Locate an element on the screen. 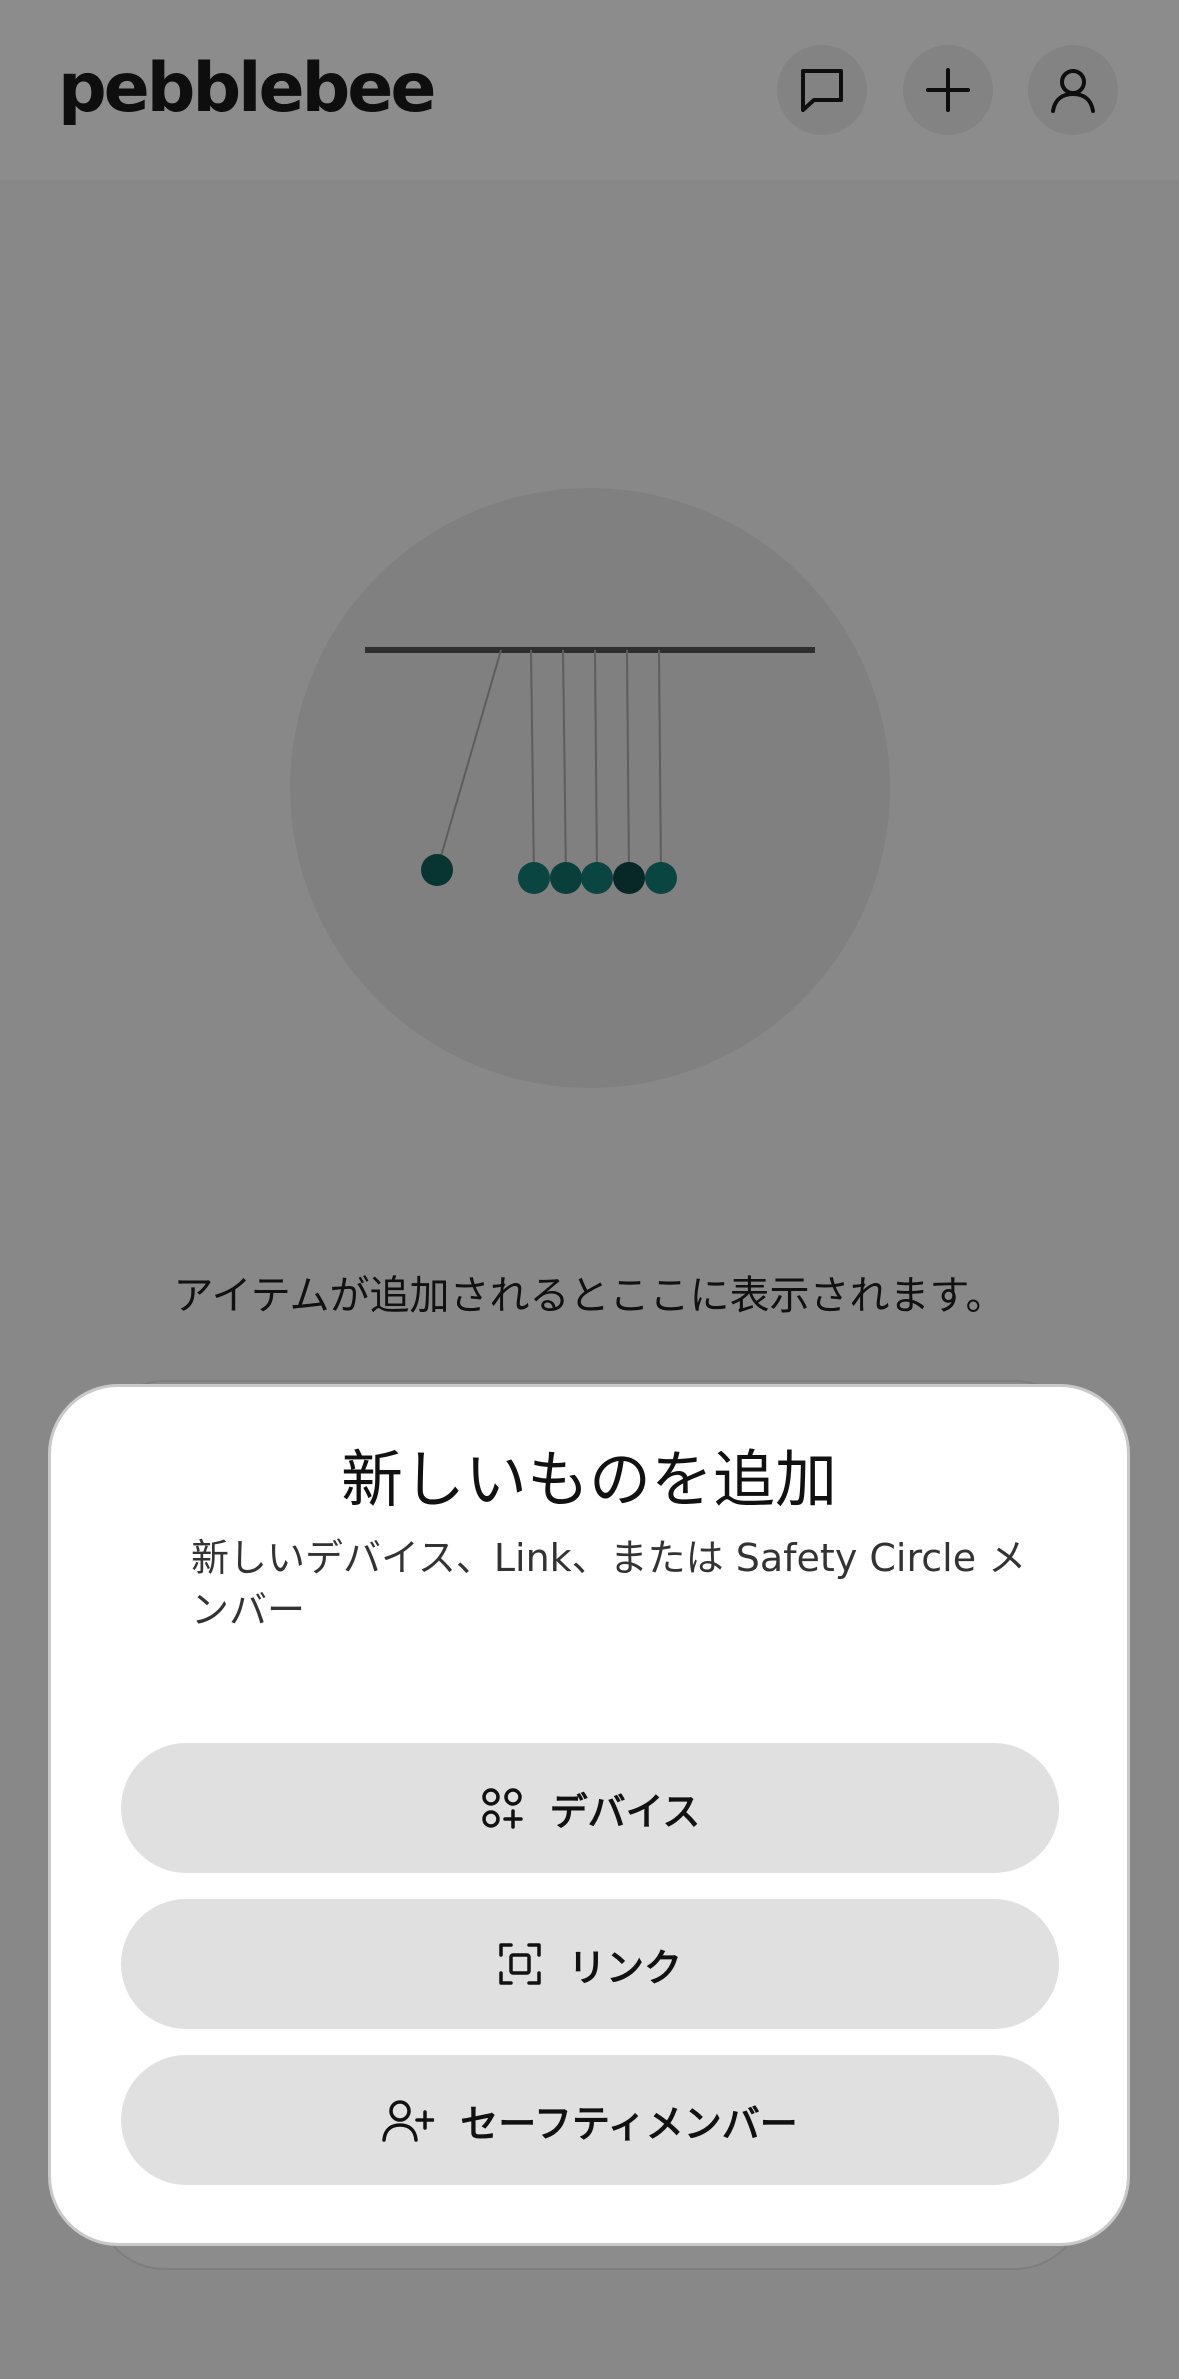 The width and height of the screenshot is (1179, 2379). add-safety-member-label: セーフティメンバー is located at coordinates (629, 2123).